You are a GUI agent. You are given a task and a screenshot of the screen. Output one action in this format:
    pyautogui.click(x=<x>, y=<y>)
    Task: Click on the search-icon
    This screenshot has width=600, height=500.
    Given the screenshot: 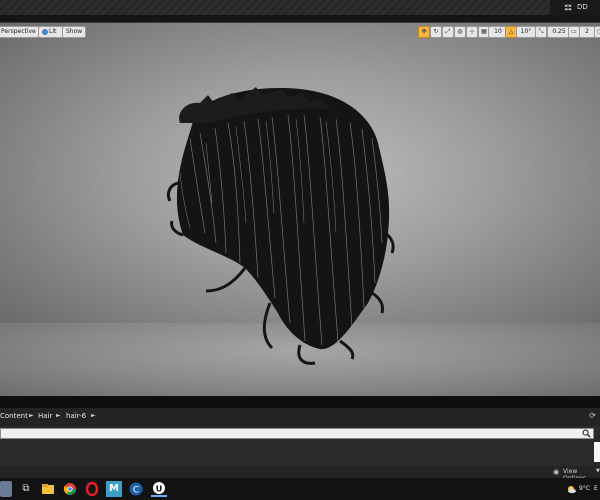 What is the action you would take?
    pyautogui.click(x=586, y=433)
    